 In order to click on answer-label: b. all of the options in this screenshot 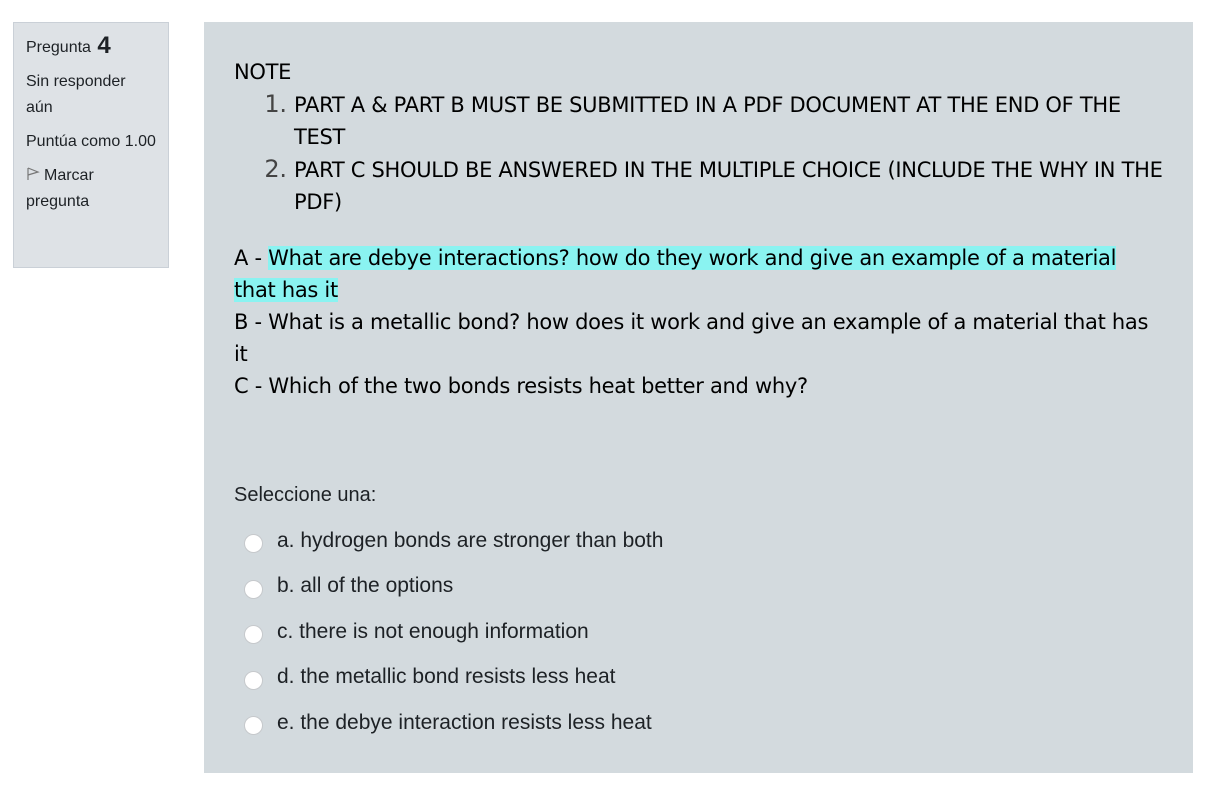, I will do `click(365, 586)`.